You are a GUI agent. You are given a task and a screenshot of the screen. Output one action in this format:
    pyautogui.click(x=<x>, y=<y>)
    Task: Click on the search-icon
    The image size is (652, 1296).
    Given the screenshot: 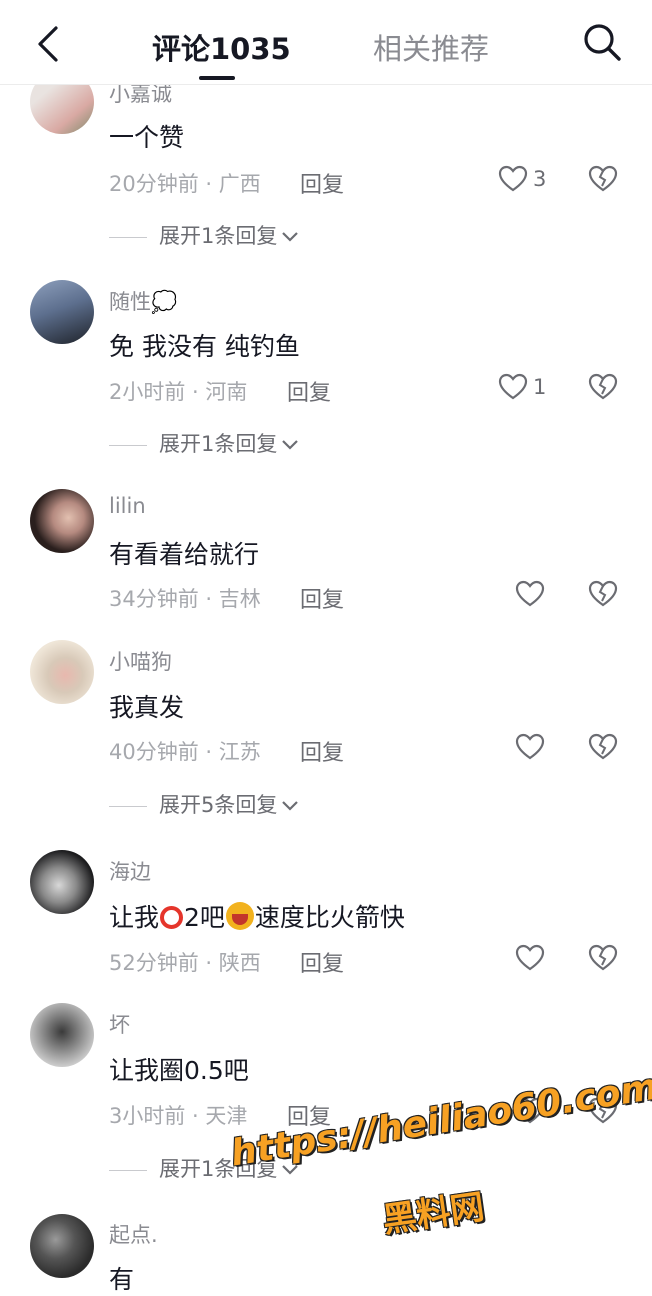 What is the action you would take?
    pyautogui.click(x=602, y=42)
    